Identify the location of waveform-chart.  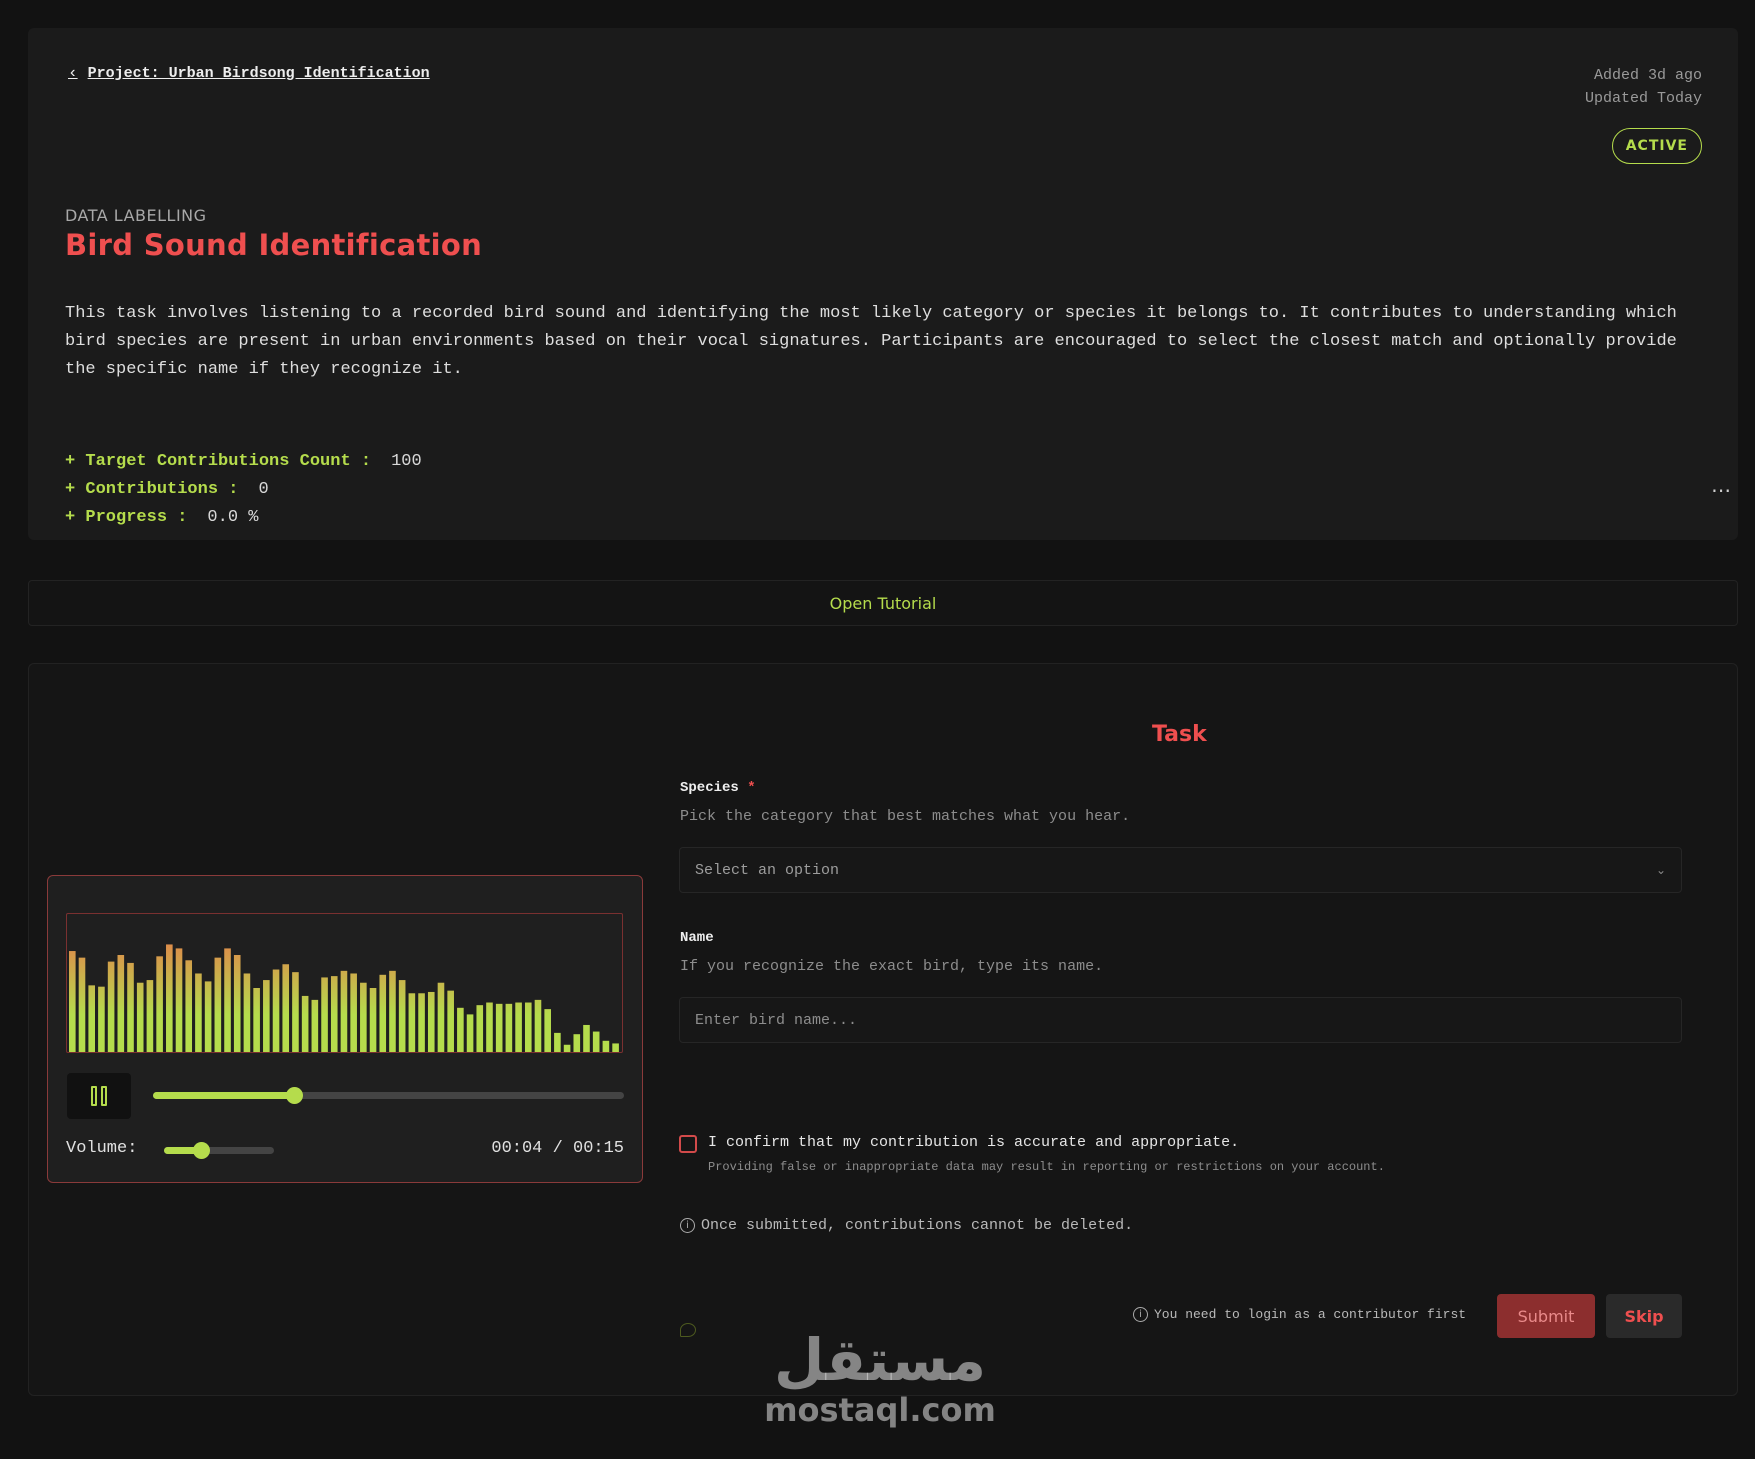
(344, 998).